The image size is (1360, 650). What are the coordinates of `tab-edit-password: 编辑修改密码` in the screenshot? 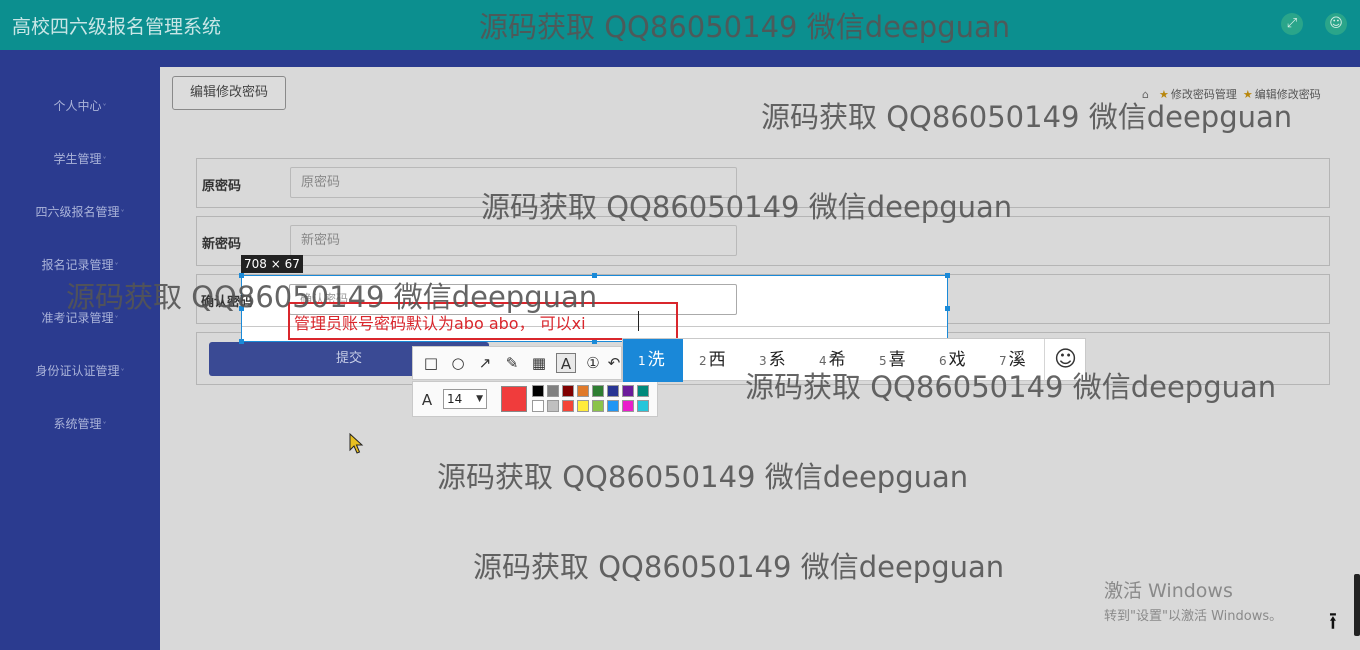 It's located at (229, 93).